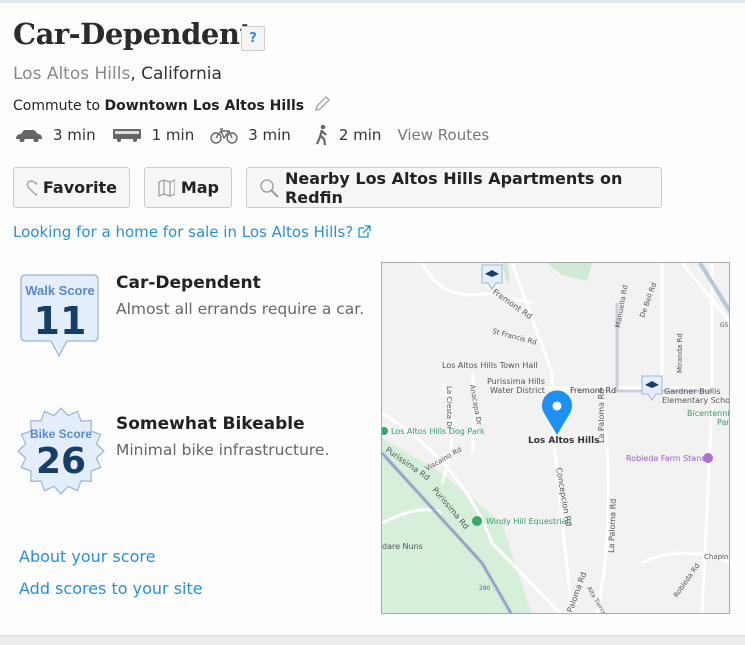 This screenshot has width=745, height=645. Describe the element at coordinates (717, 557) in the screenshot. I see `map-label: Chapin Rd` at that location.